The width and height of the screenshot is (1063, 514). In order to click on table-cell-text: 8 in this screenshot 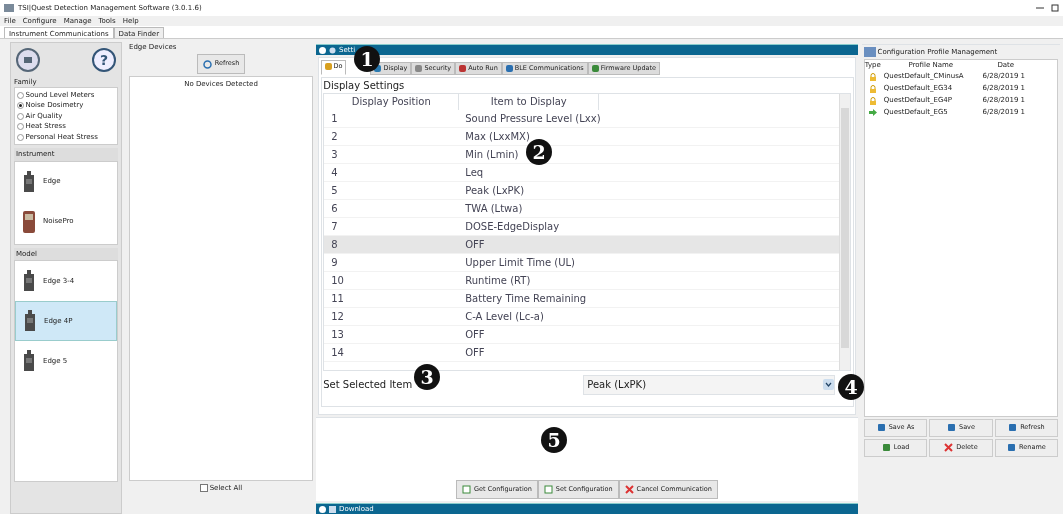, I will do `click(334, 245)`.